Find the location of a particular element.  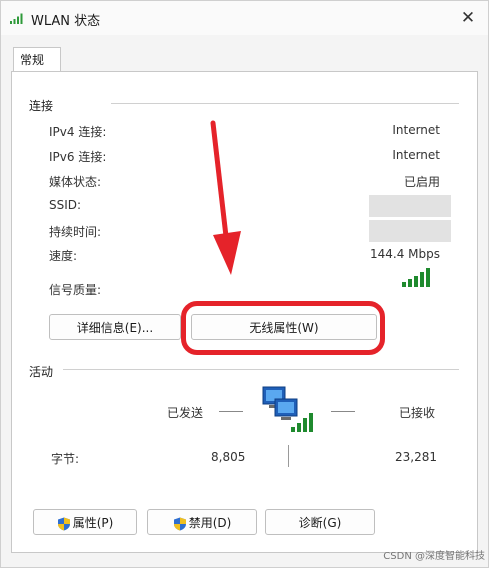

bytes-sent-value: 8,805 is located at coordinates (228, 457).